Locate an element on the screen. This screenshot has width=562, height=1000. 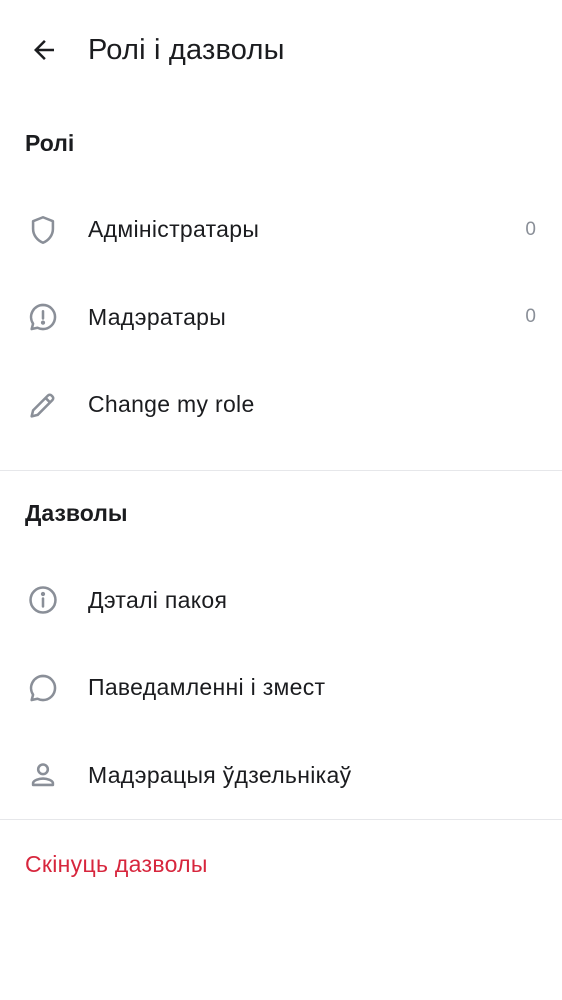
alert-bubble-icon is located at coordinates (43, 317).